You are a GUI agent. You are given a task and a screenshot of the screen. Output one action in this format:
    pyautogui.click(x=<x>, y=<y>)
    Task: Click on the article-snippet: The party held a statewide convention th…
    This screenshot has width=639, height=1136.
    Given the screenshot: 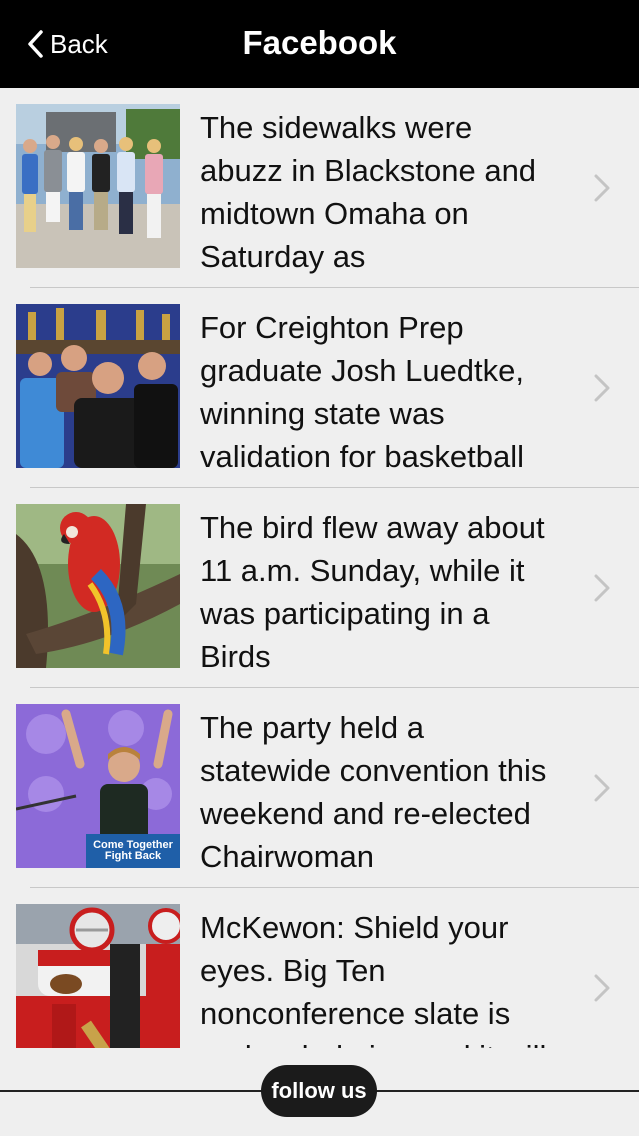 What is the action you would take?
    pyautogui.click(x=373, y=792)
    